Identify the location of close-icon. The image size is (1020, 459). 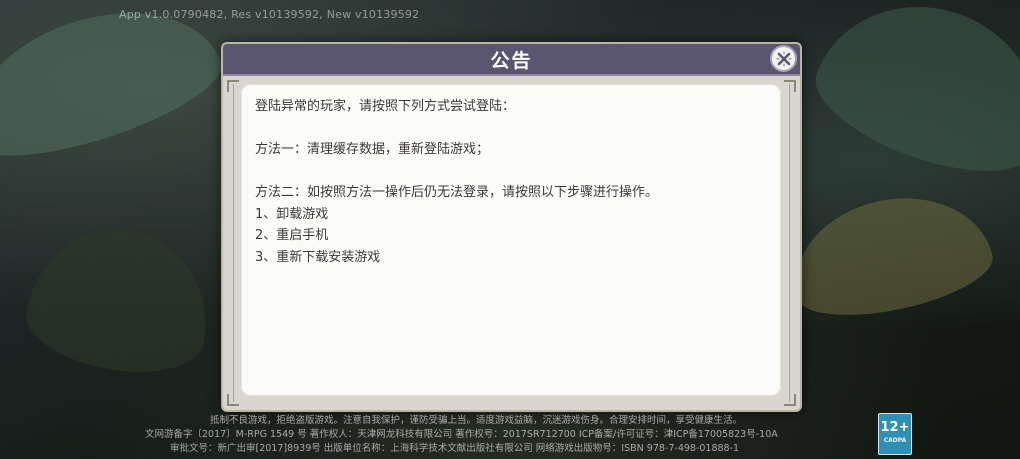
(783, 58).